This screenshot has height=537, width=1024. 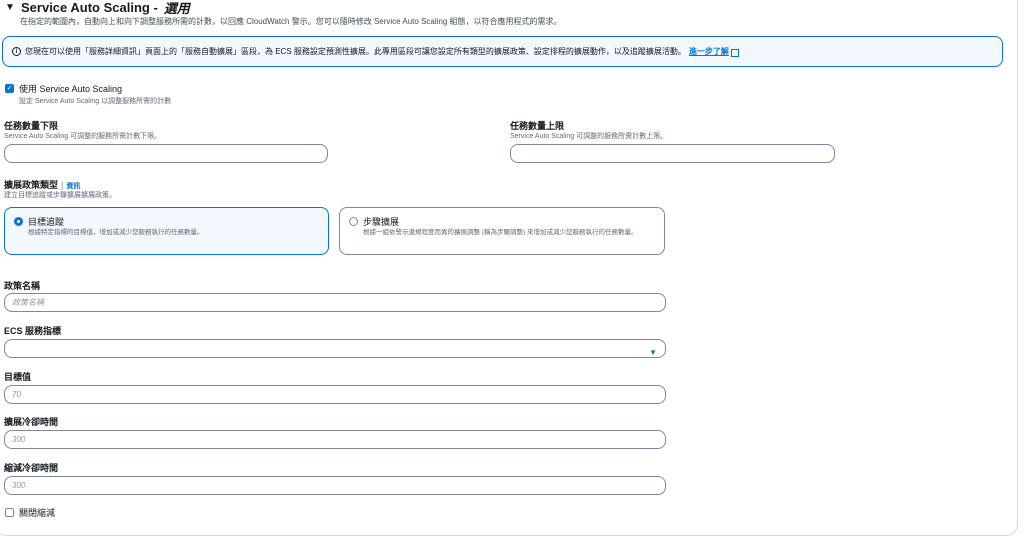 What do you see at coordinates (9, 512) in the screenshot?
I see `disable-scale-in-checkbox` at bounding box center [9, 512].